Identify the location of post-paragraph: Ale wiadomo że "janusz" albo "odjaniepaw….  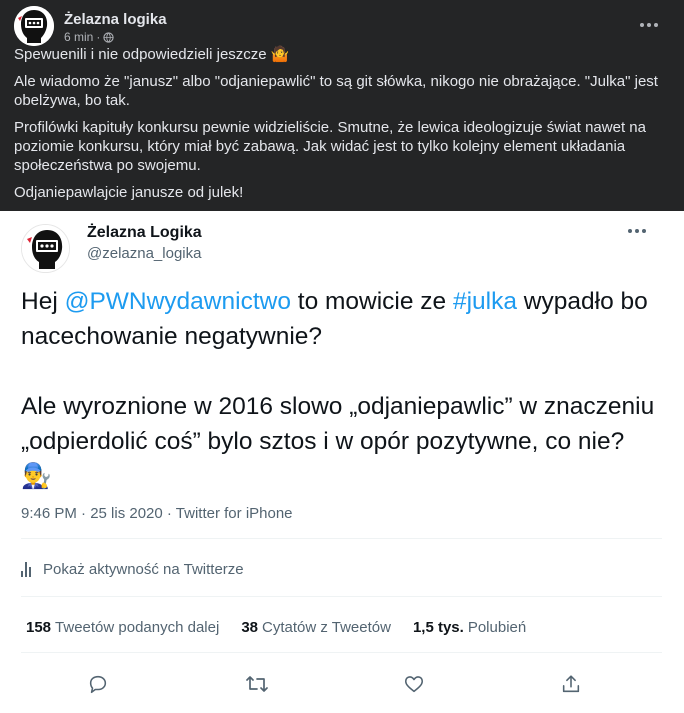
(336, 91).